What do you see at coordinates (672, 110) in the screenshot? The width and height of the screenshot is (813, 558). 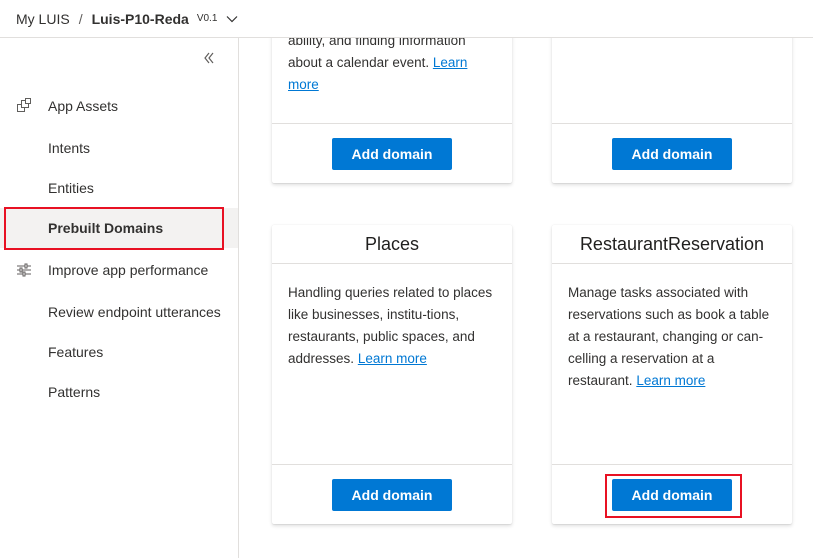 I see `domain-card: Add domain` at bounding box center [672, 110].